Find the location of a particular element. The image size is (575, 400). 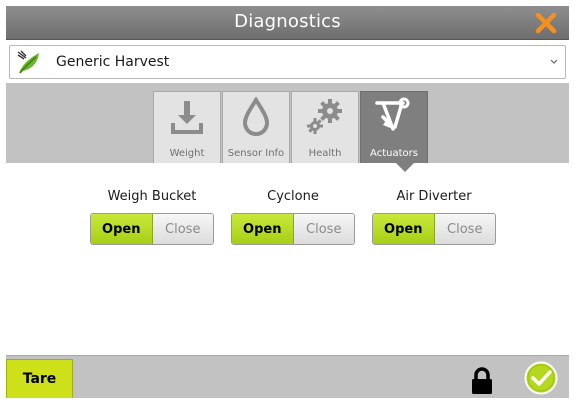

actuator-weigh-bucket: Weigh Bucket Open Close is located at coordinates (152, 217).